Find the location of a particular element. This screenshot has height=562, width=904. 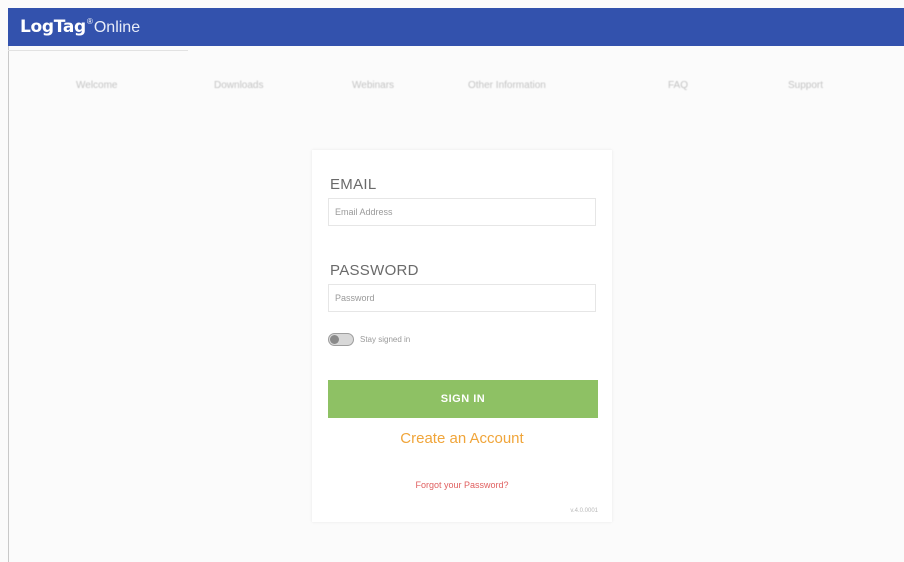

password-field is located at coordinates (462, 298).